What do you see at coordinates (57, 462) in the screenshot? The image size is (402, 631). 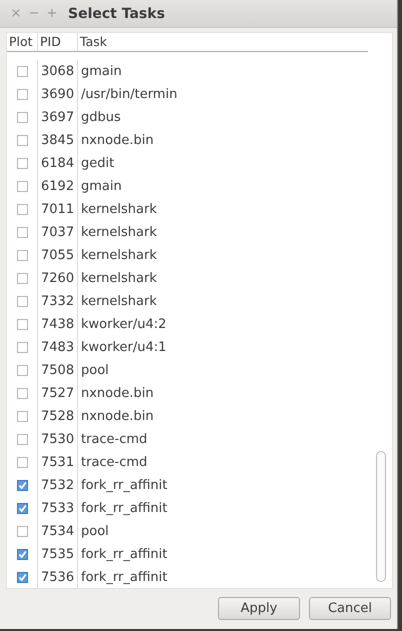 I see `pid-cell: 7531` at bounding box center [57, 462].